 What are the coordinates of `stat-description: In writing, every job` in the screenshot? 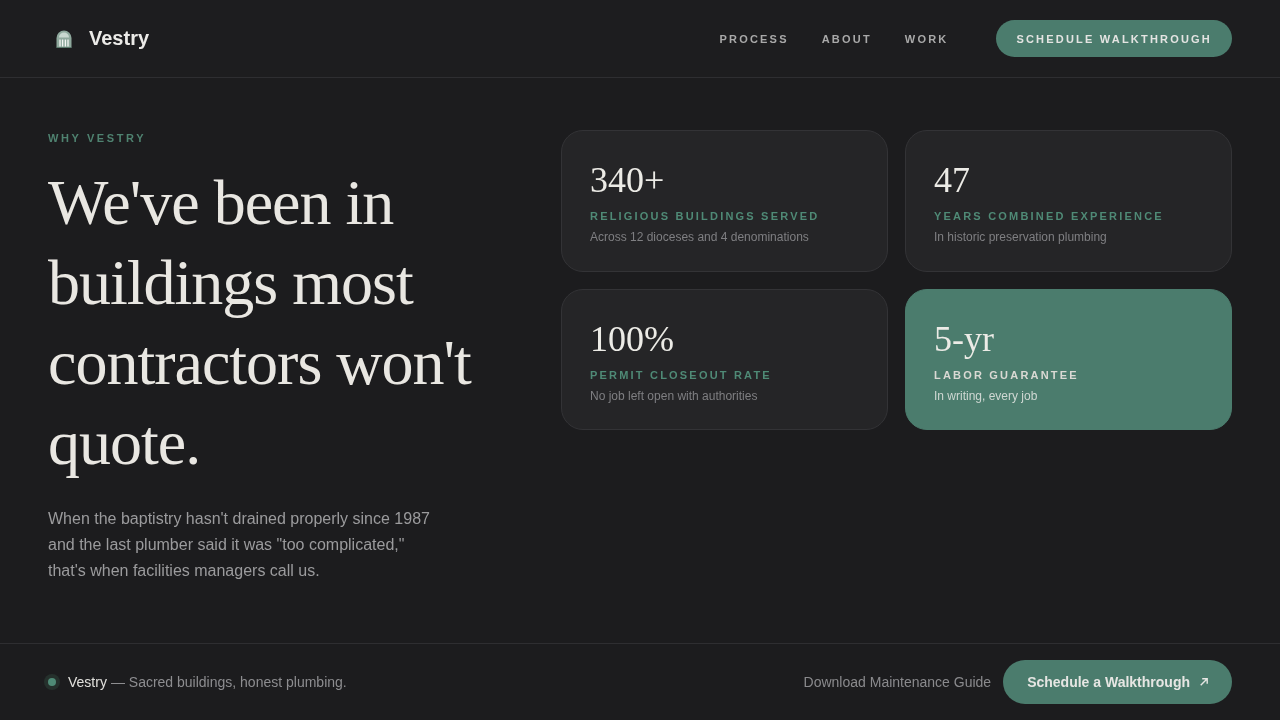 It's located at (986, 396).